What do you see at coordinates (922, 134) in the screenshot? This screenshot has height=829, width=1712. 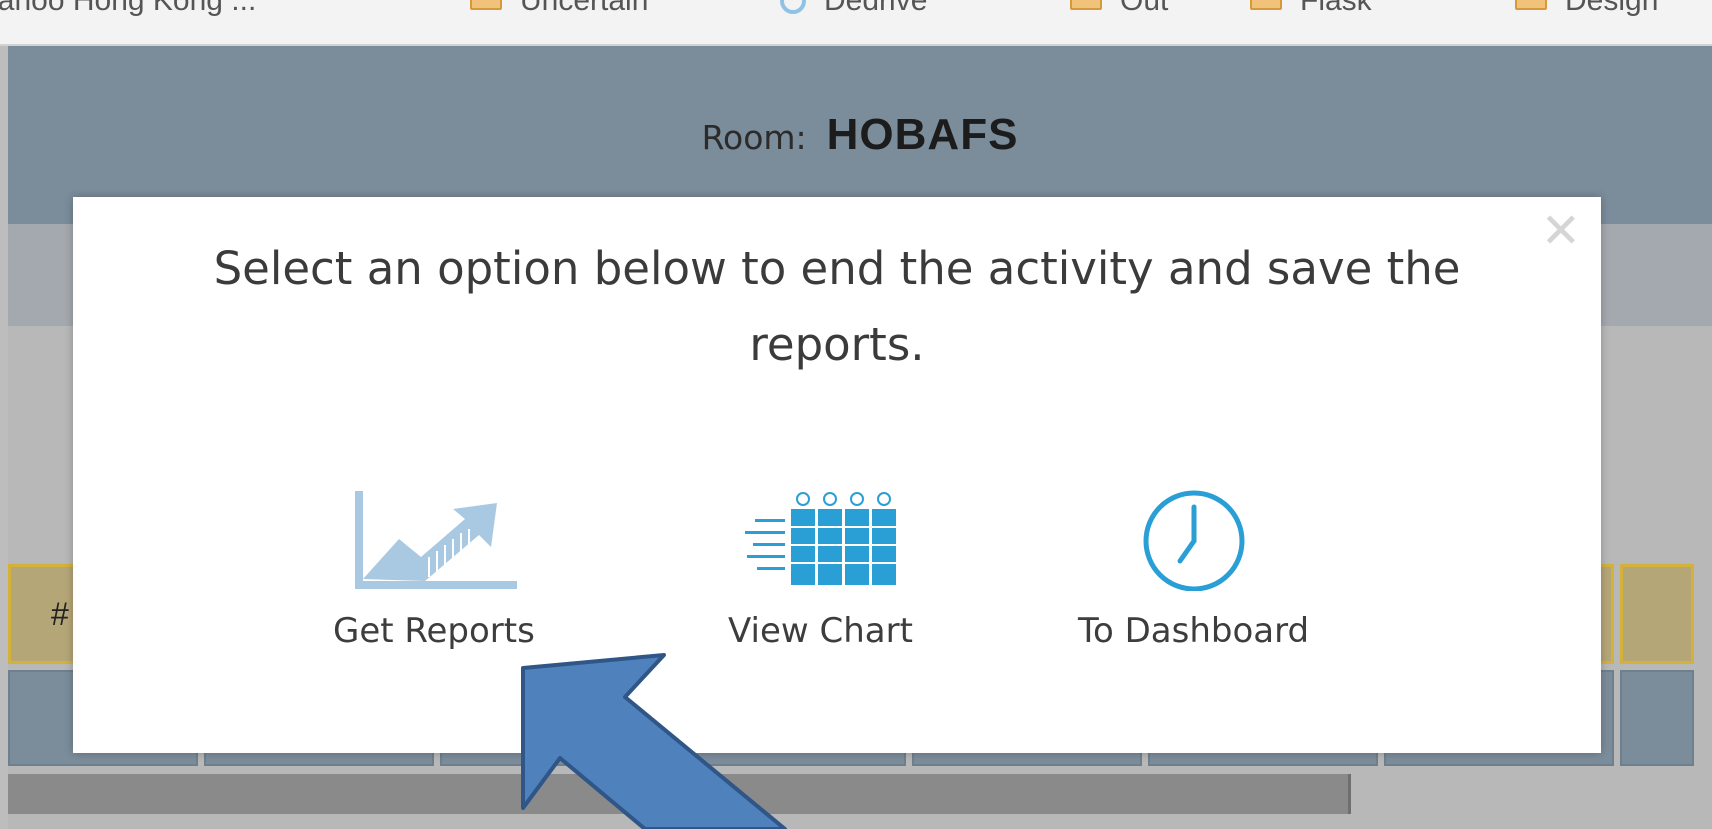 I see `room-name: HOBAFS` at bounding box center [922, 134].